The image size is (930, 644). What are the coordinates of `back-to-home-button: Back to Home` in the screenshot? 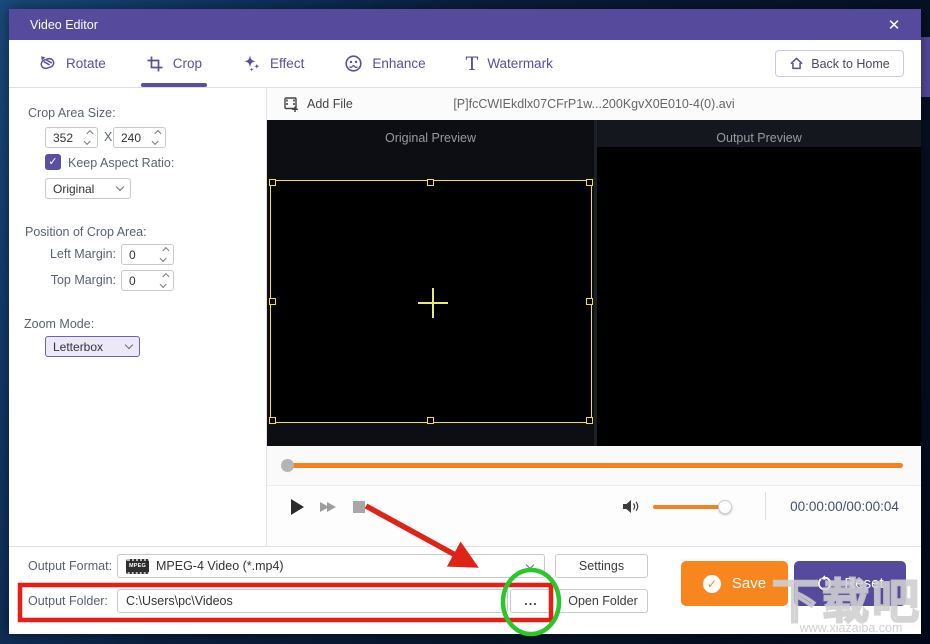 It's located at (839, 63).